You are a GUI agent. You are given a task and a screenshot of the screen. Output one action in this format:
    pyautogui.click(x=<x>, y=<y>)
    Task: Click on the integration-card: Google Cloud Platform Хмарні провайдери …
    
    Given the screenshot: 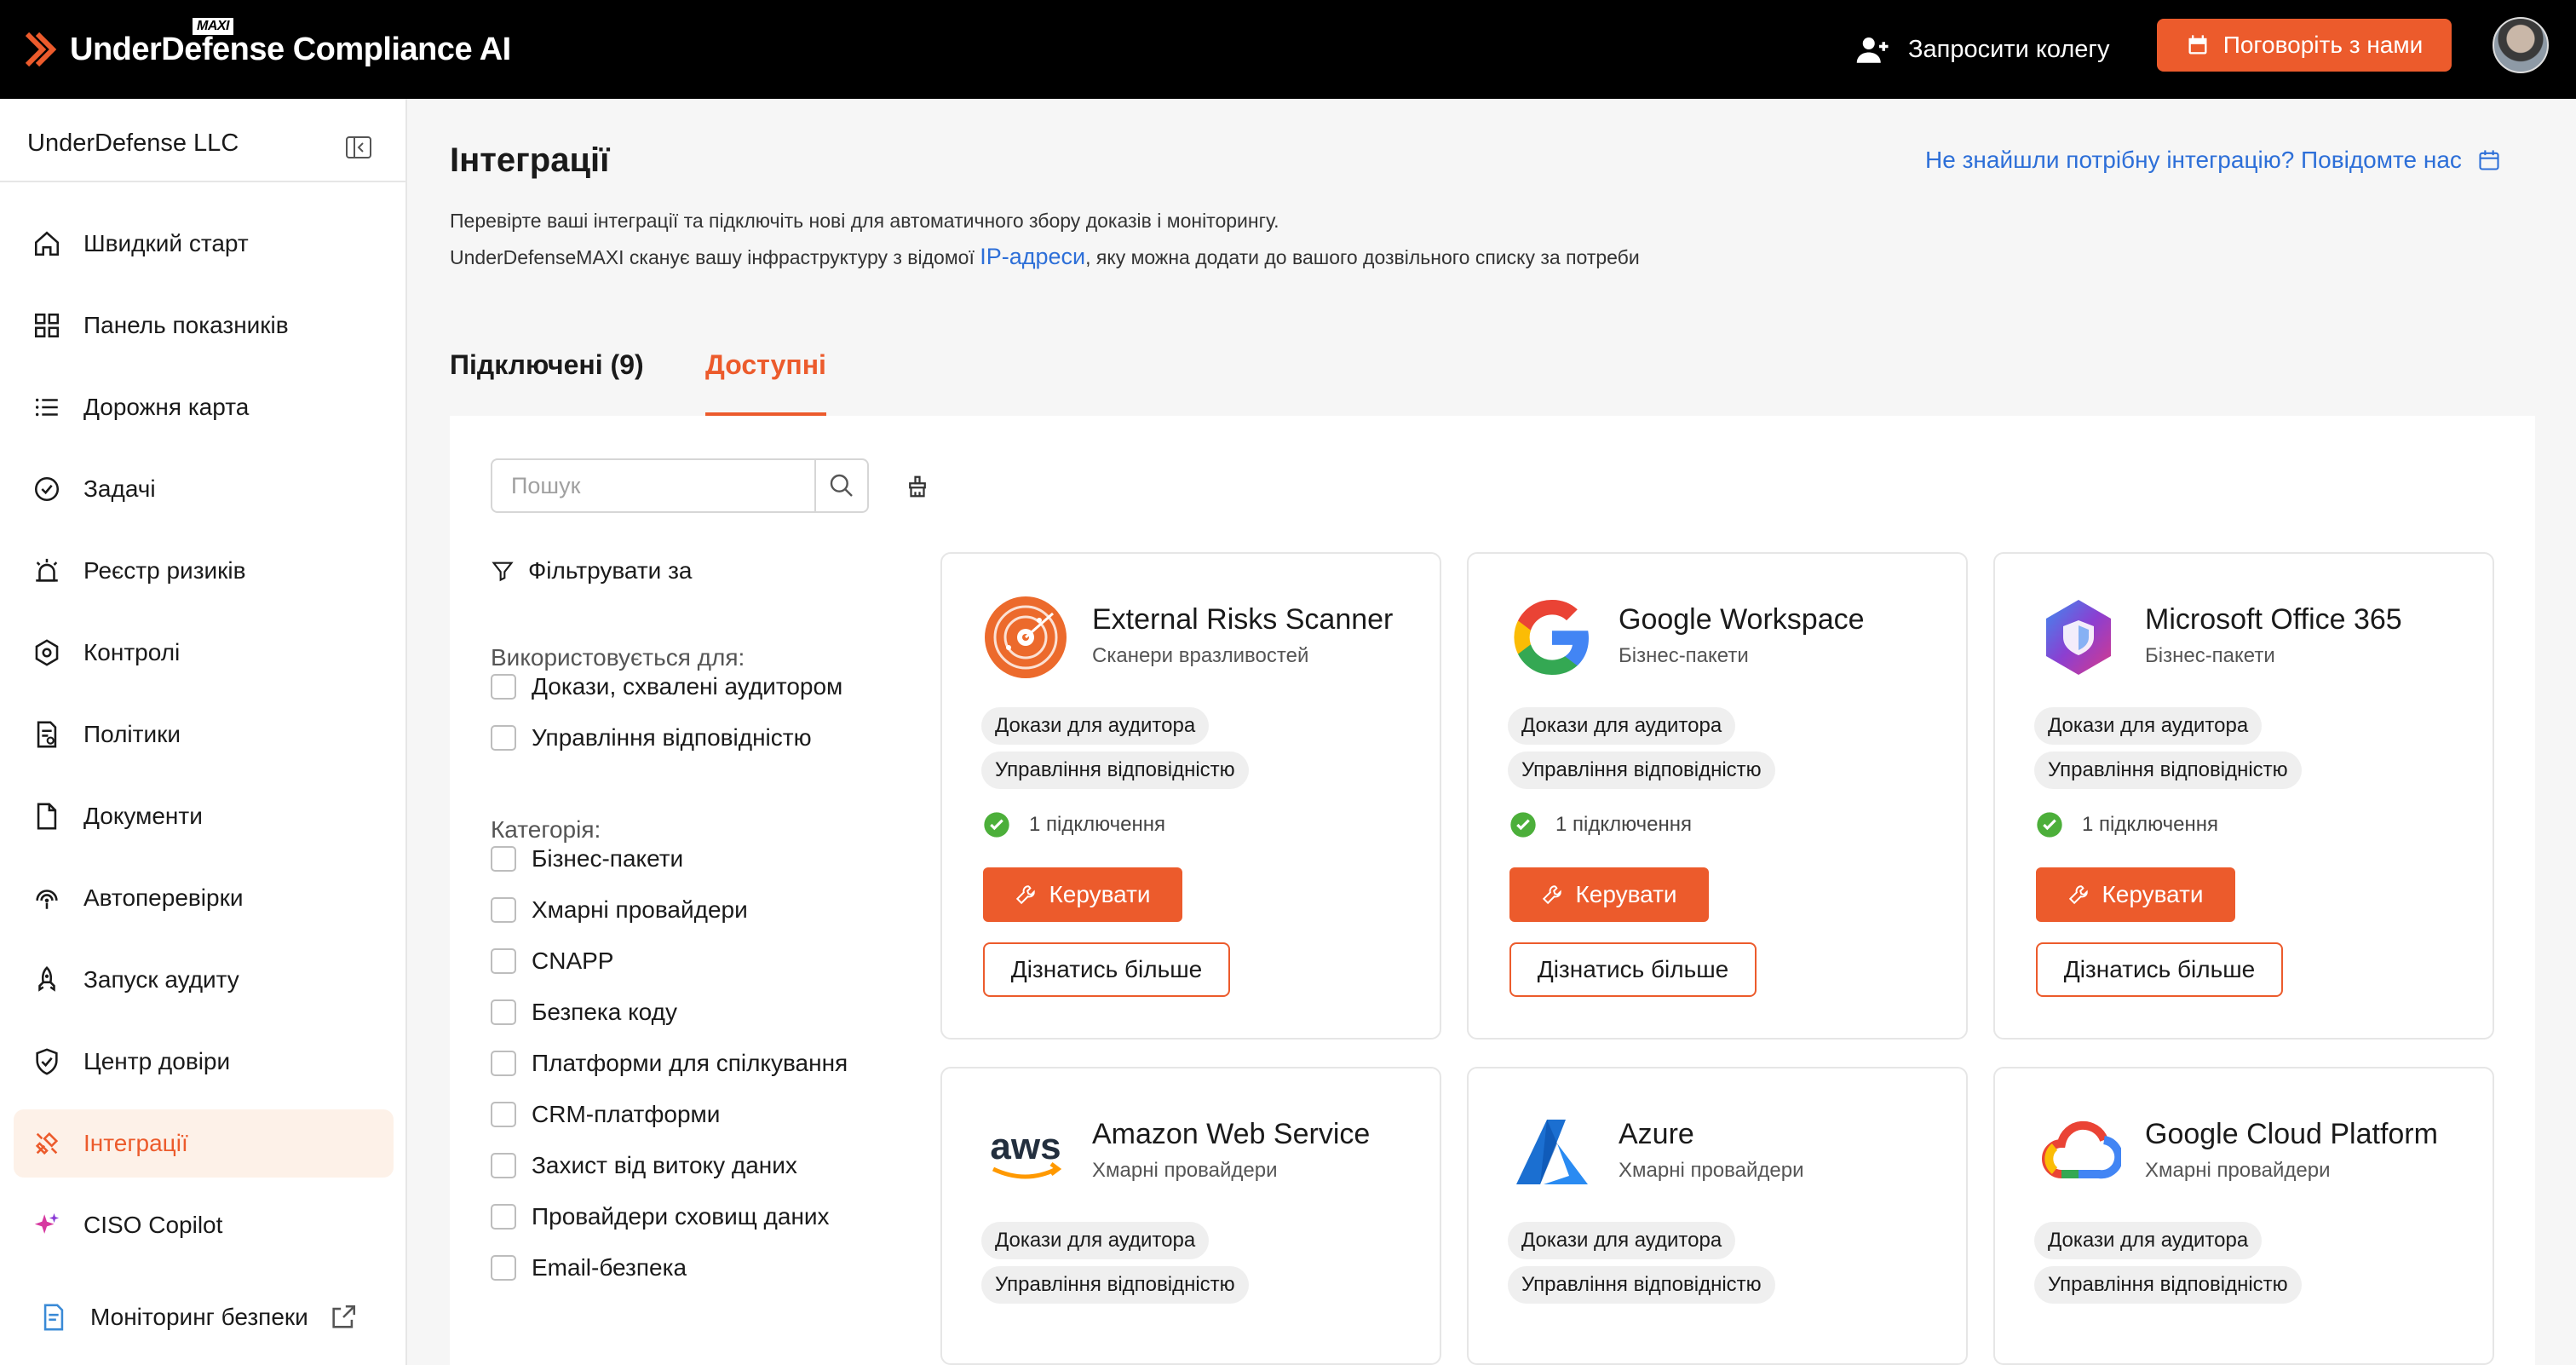 What is the action you would take?
    pyautogui.click(x=2243, y=1216)
    